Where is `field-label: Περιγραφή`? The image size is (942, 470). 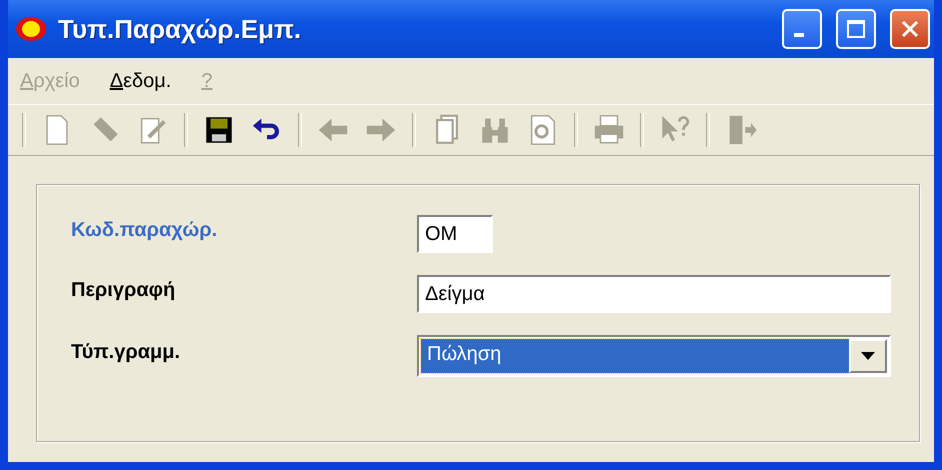
field-label: Περιγραφή is located at coordinates (123, 290).